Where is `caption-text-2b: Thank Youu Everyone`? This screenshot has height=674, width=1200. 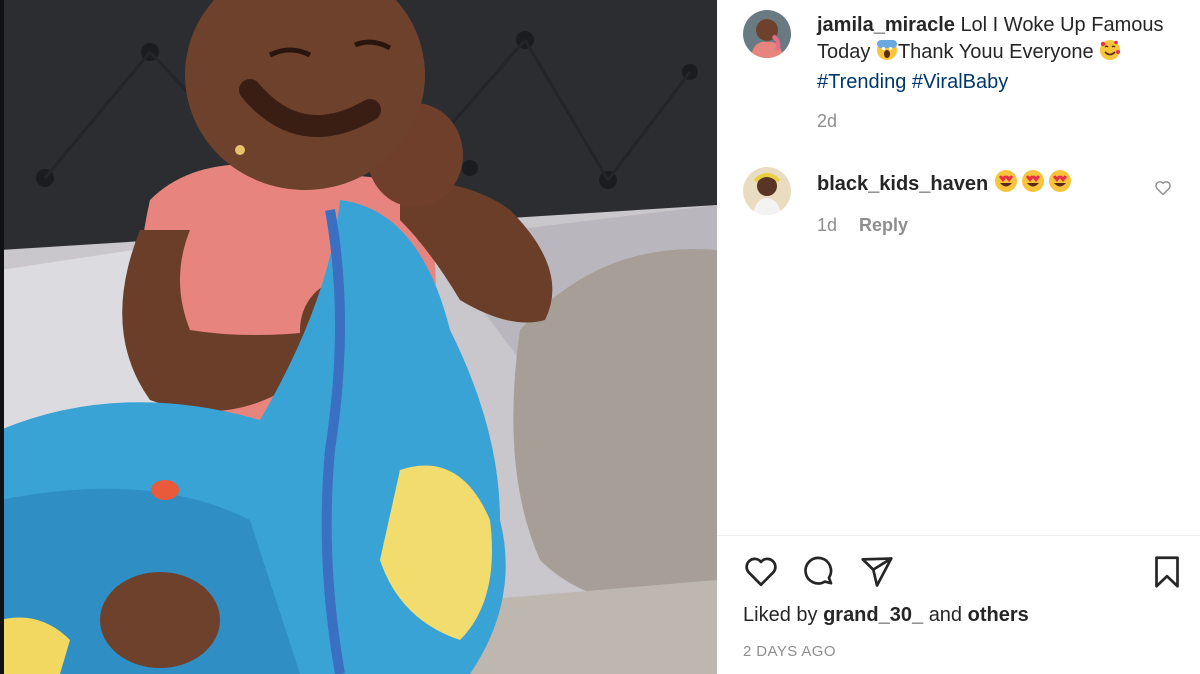 caption-text-2b: Thank Youu Everyone is located at coordinates (995, 52).